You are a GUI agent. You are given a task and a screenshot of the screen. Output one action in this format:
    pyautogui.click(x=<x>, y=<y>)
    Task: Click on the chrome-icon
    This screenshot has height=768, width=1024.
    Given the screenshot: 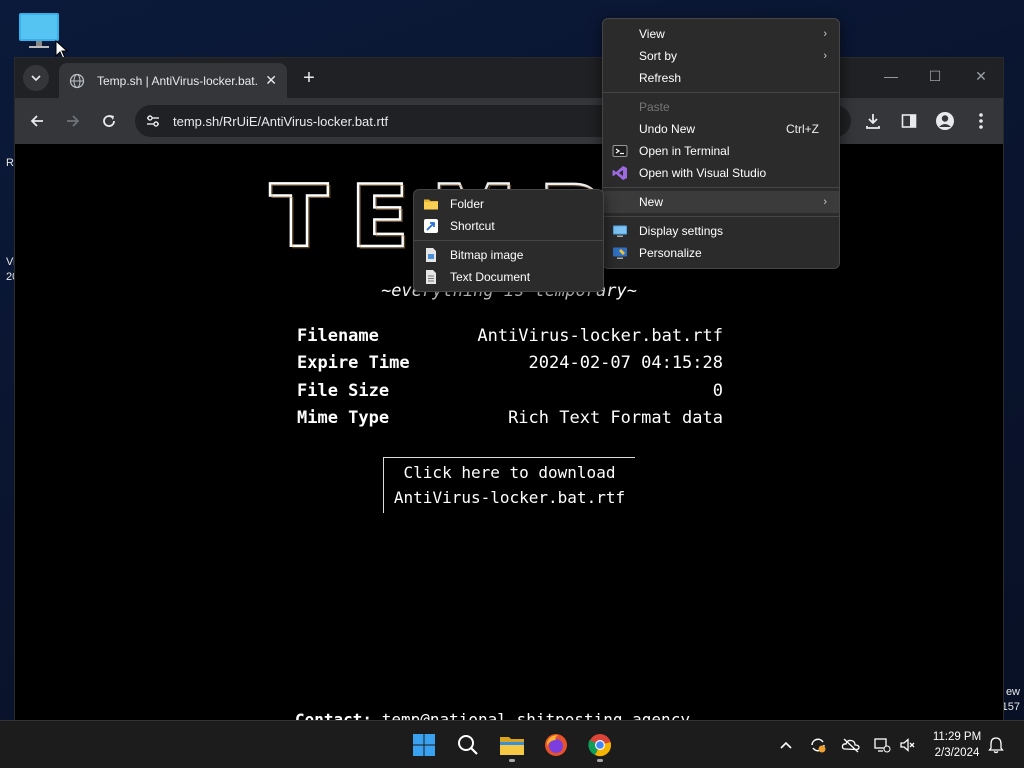 What is the action you would take?
    pyautogui.click(x=600, y=745)
    